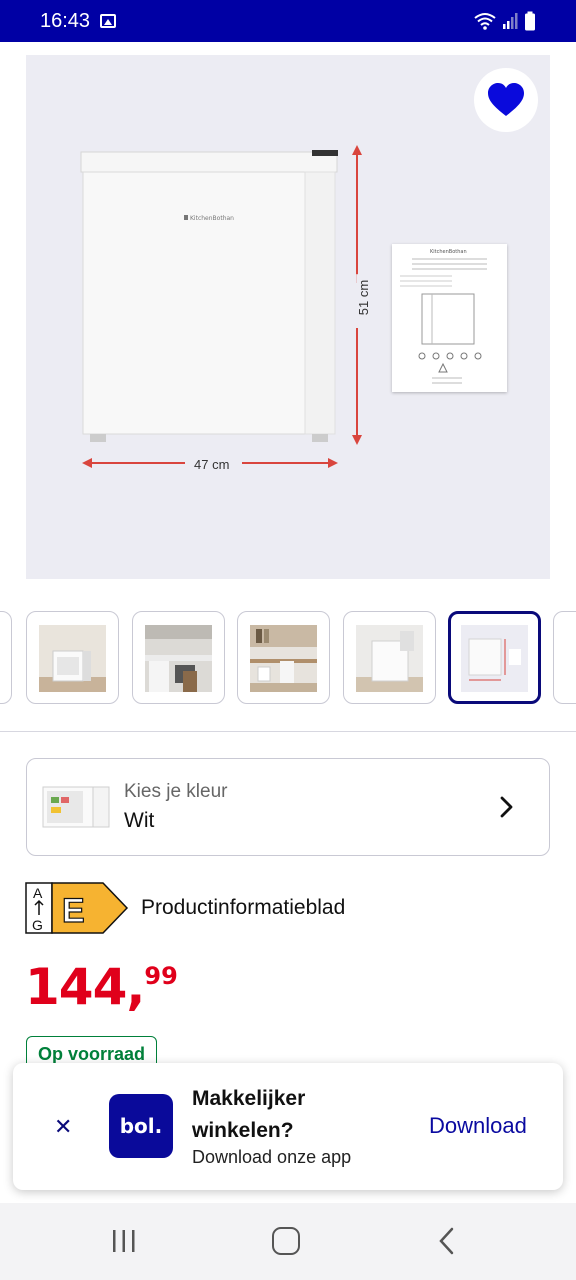 The height and width of the screenshot is (1280, 576). I want to click on wifi-icon, so click(485, 21).